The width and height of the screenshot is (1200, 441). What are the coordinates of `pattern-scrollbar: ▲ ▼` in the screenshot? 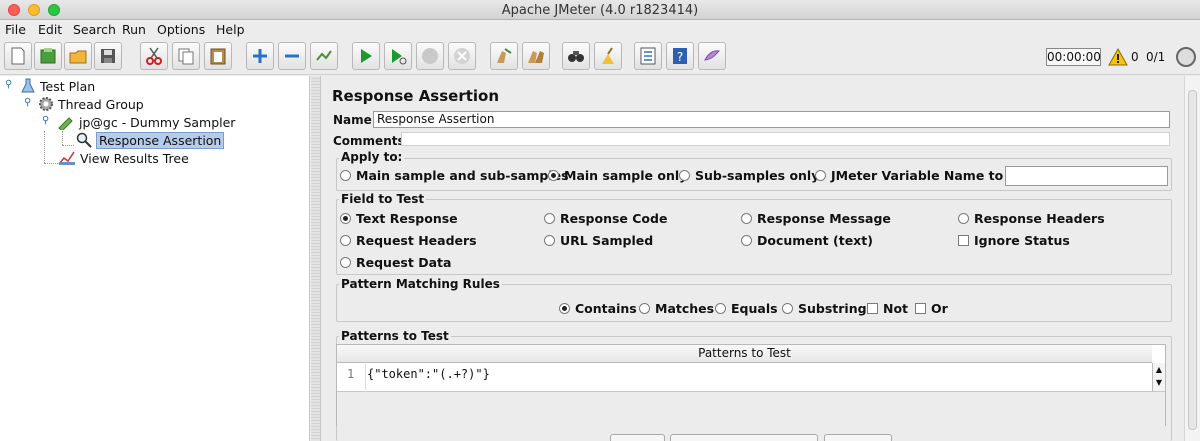 It's located at (1158, 377).